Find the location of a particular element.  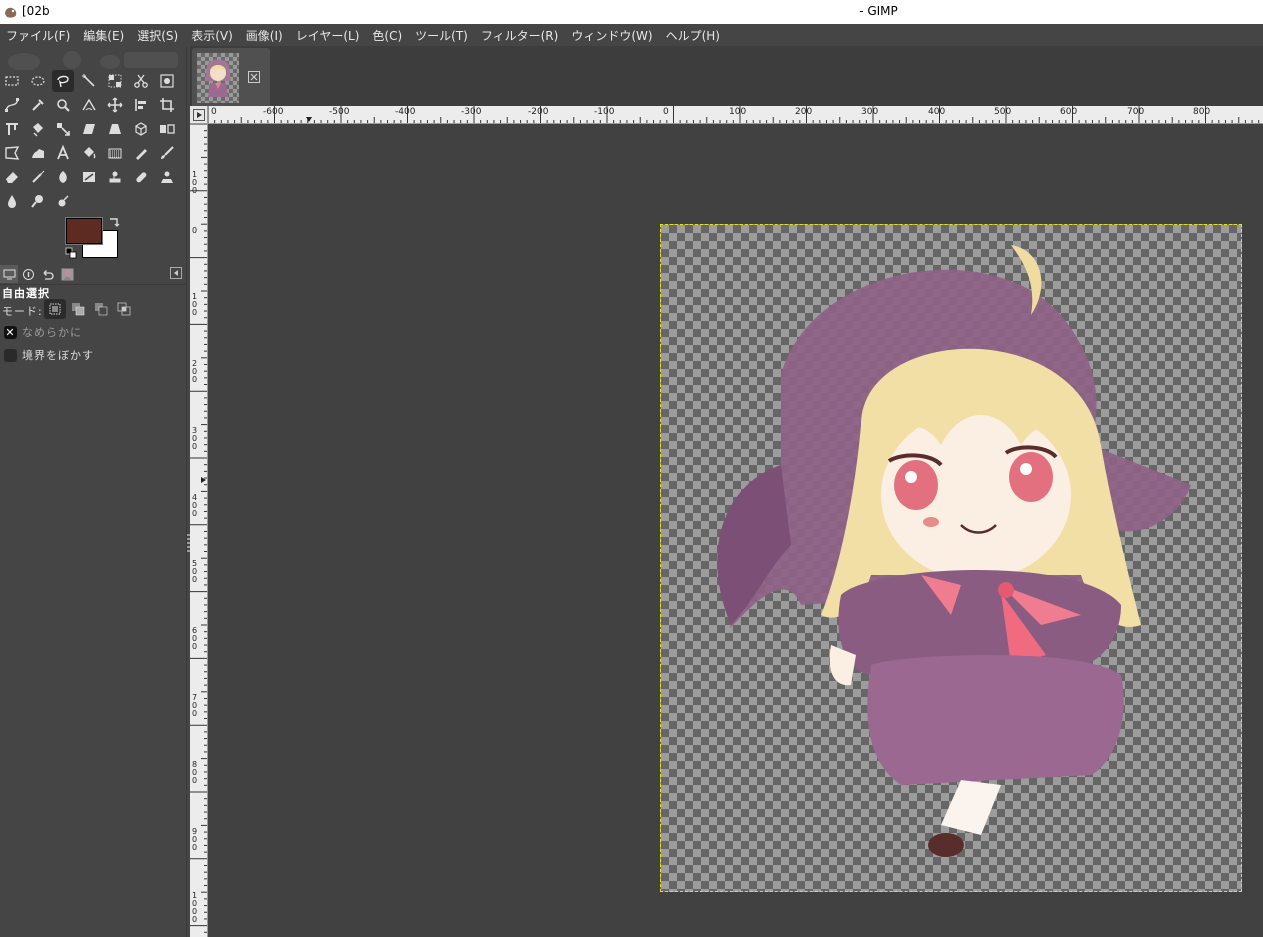

menu-tools: ツール(T) is located at coordinates (441, 35).